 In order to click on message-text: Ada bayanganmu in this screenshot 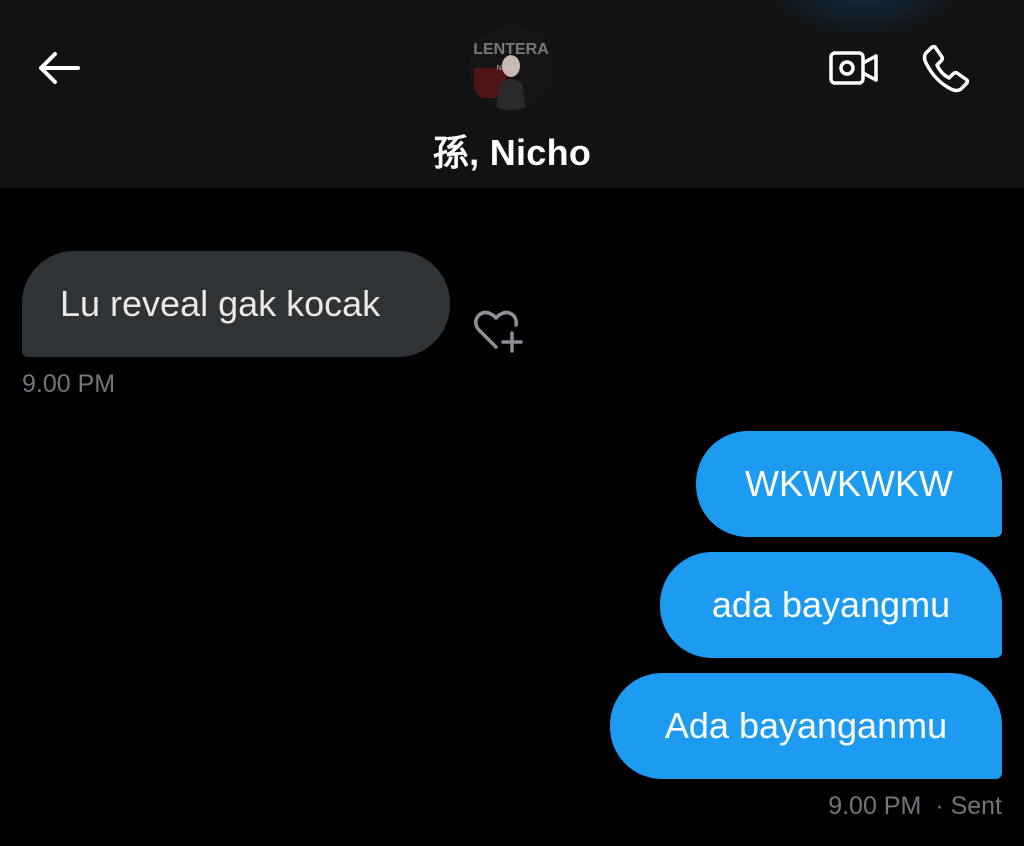, I will do `click(806, 725)`.